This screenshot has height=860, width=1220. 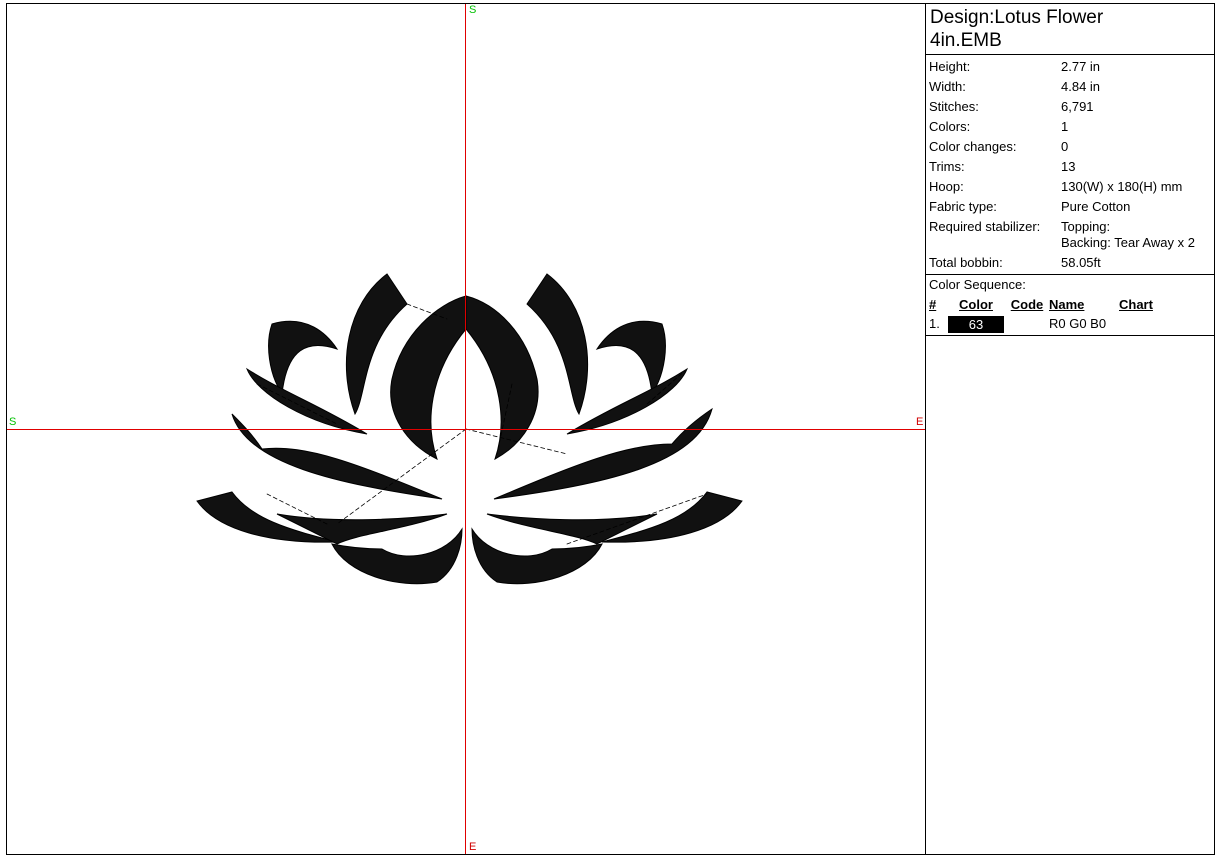 I want to click on property-stitches: Stitches: 6,791, so click(x=1070, y=107).